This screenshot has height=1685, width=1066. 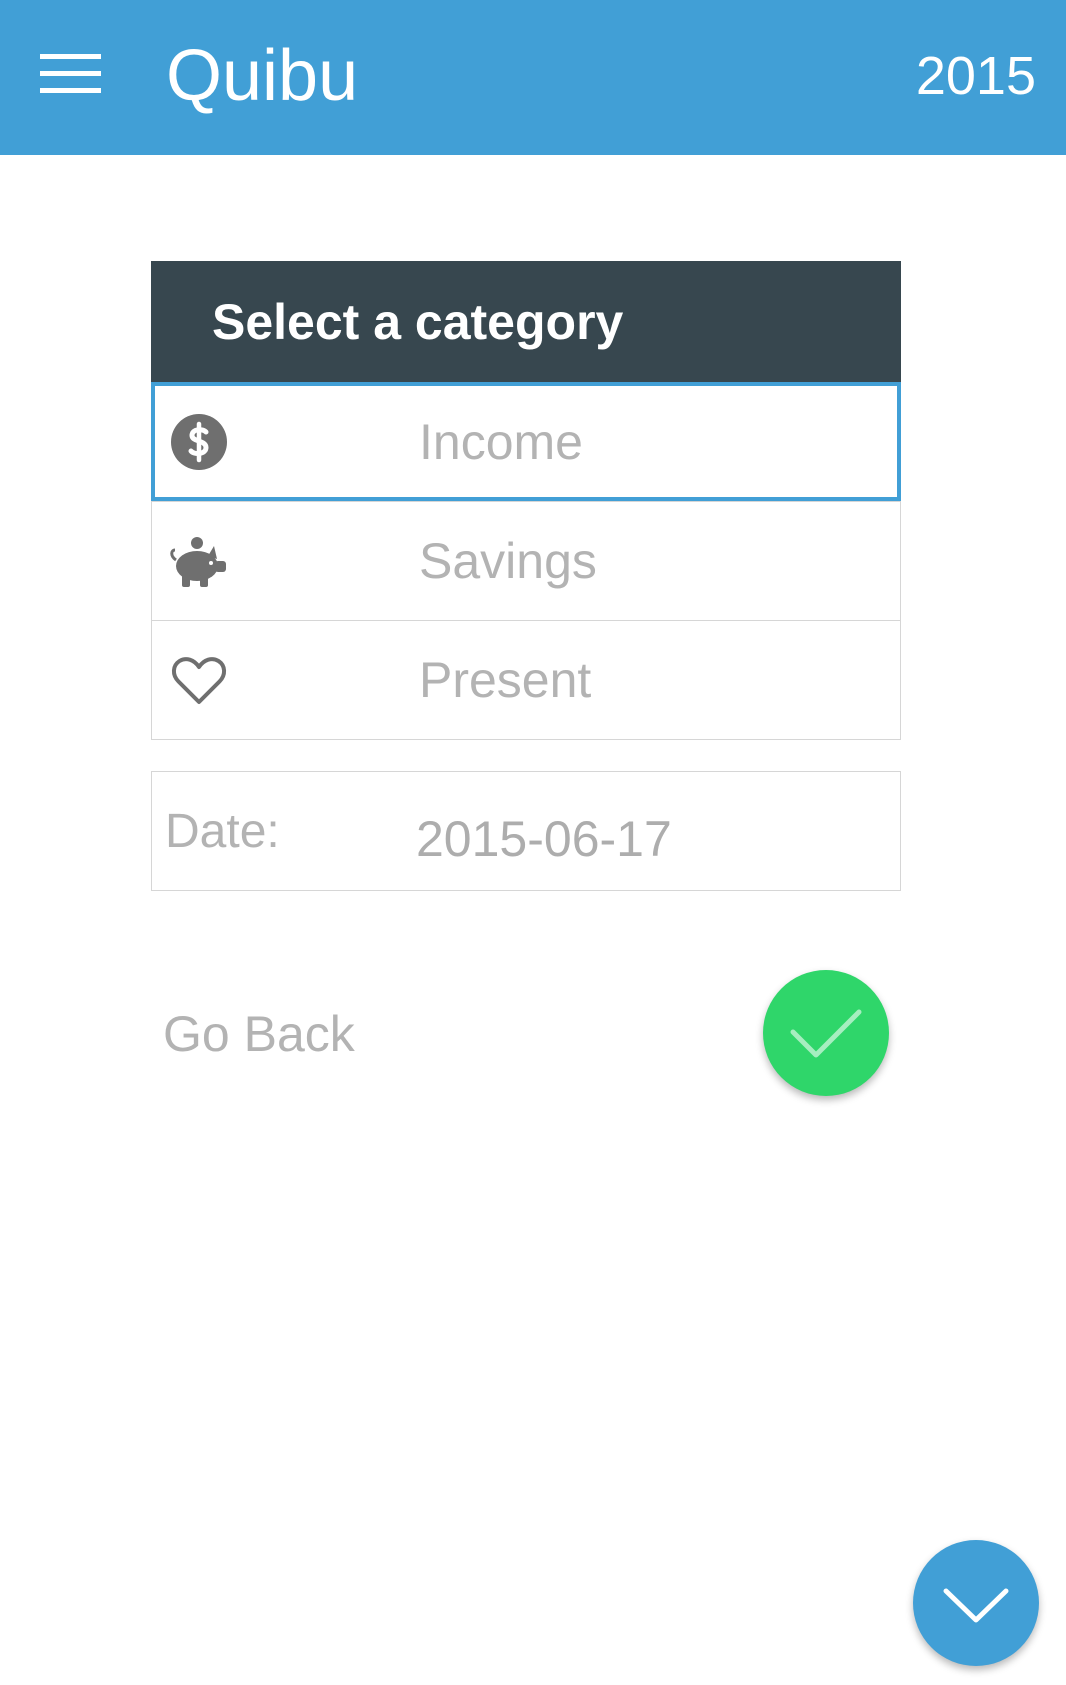 I want to click on date-label: Date:, so click(x=222, y=831).